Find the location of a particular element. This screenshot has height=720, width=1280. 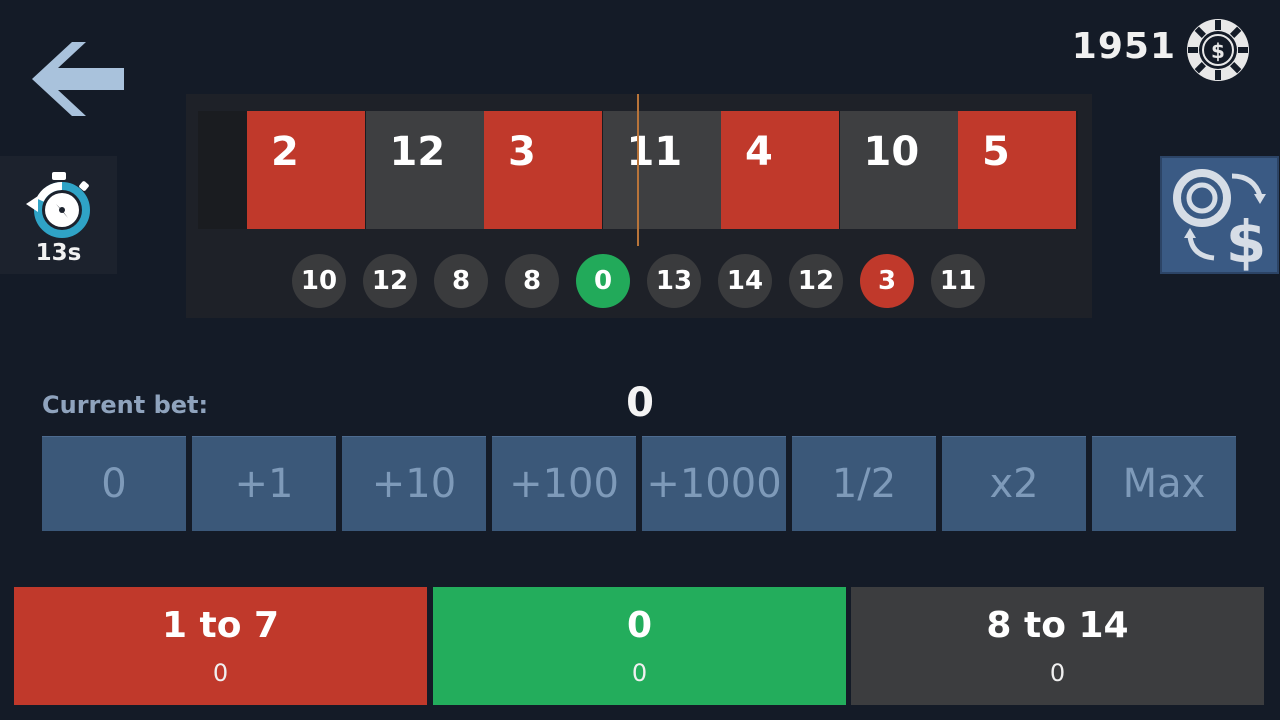

chip-icon: $ is located at coordinates (1218, 50).